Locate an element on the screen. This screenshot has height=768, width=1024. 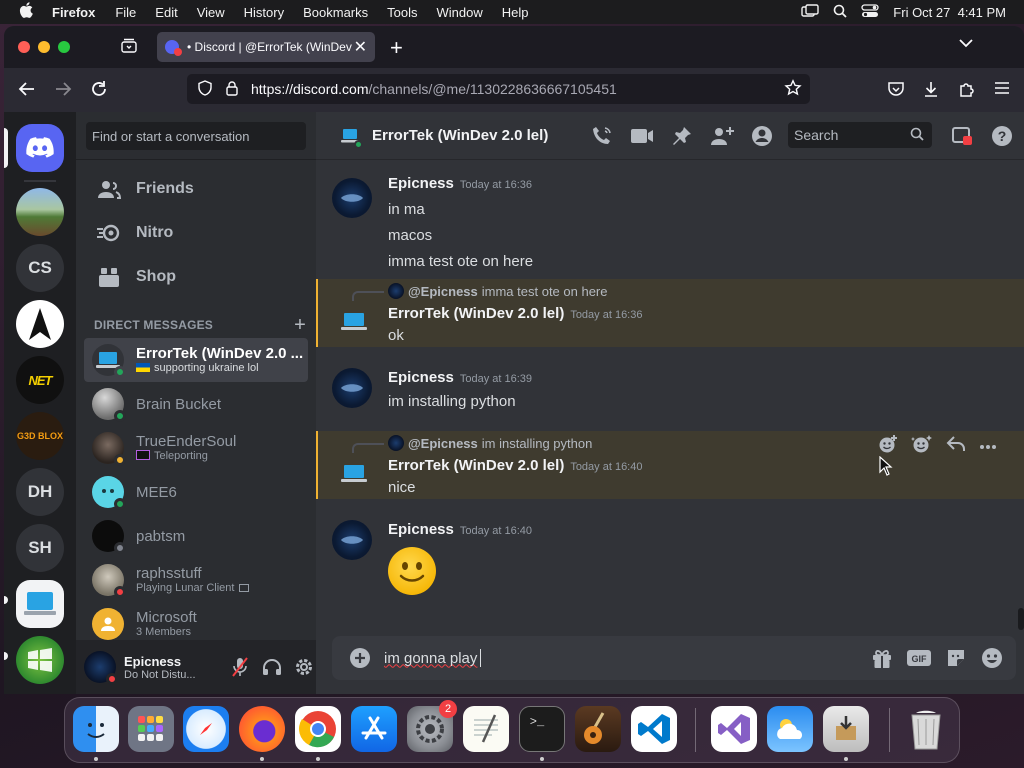
self-avatar is located at coordinates (101, 668).